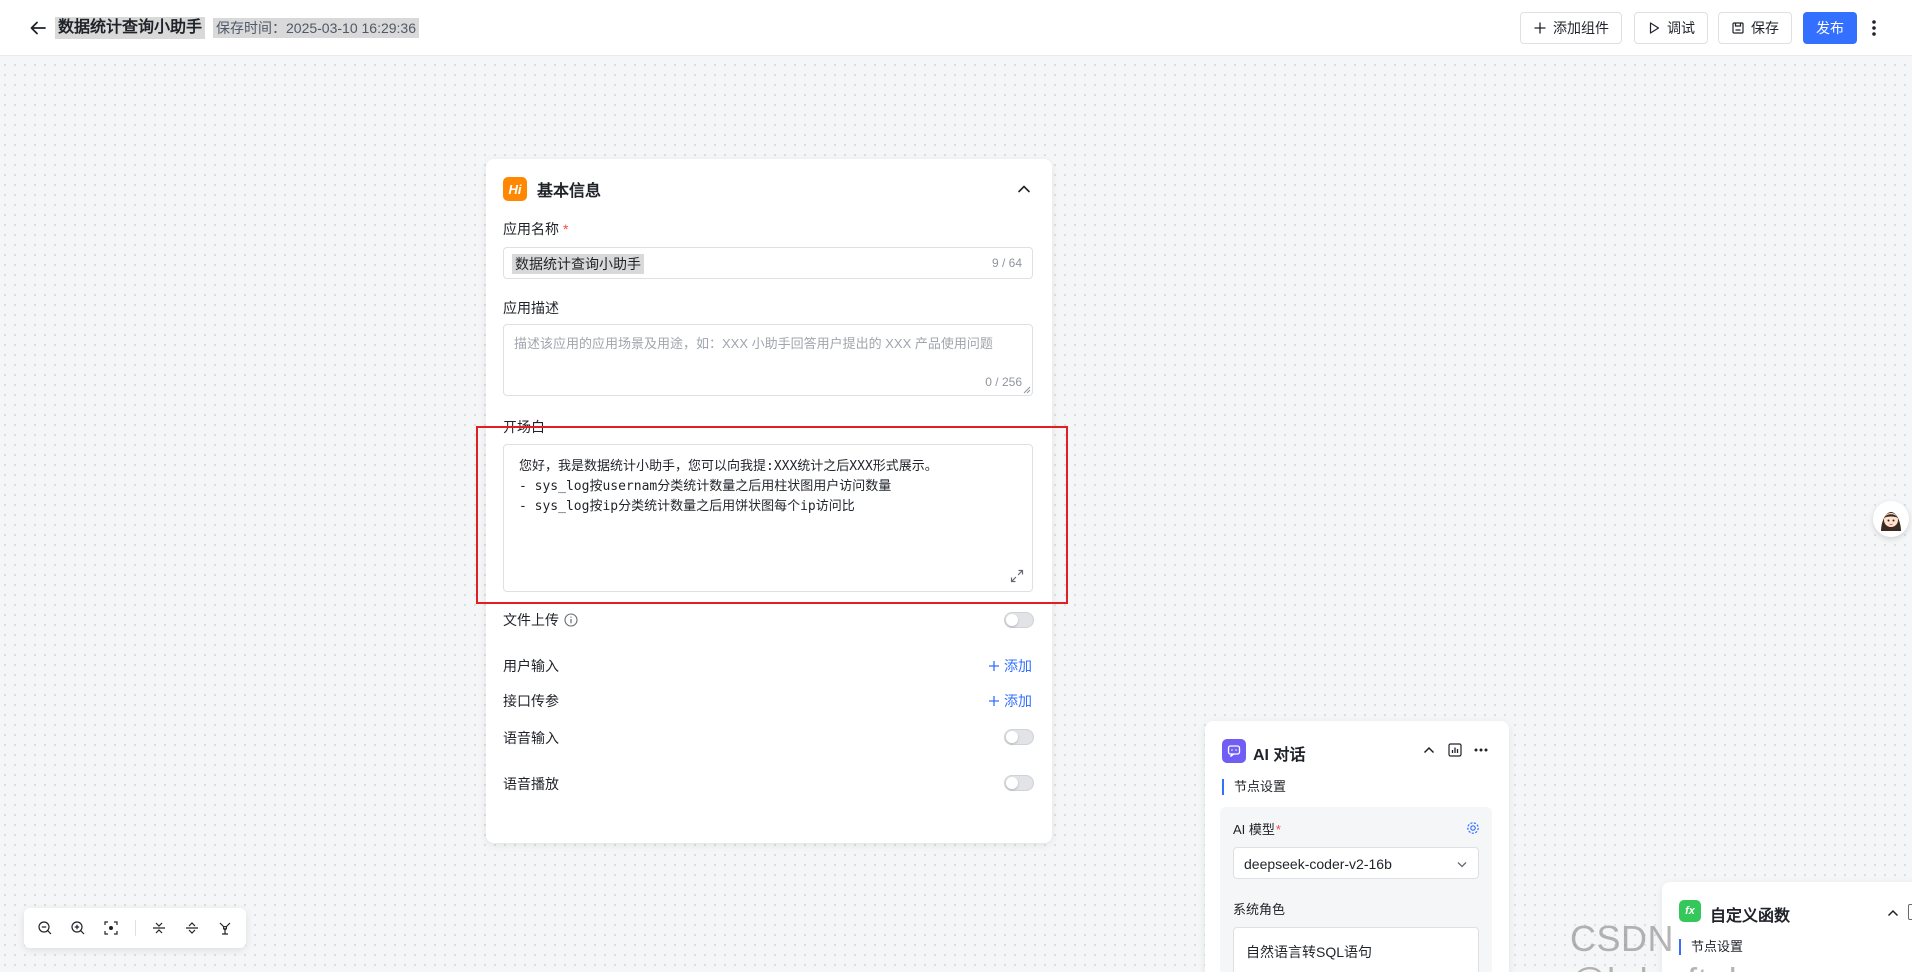 The image size is (1912, 972). Describe the element at coordinates (191, 928) in the screenshot. I see `expand-all-icon` at that location.